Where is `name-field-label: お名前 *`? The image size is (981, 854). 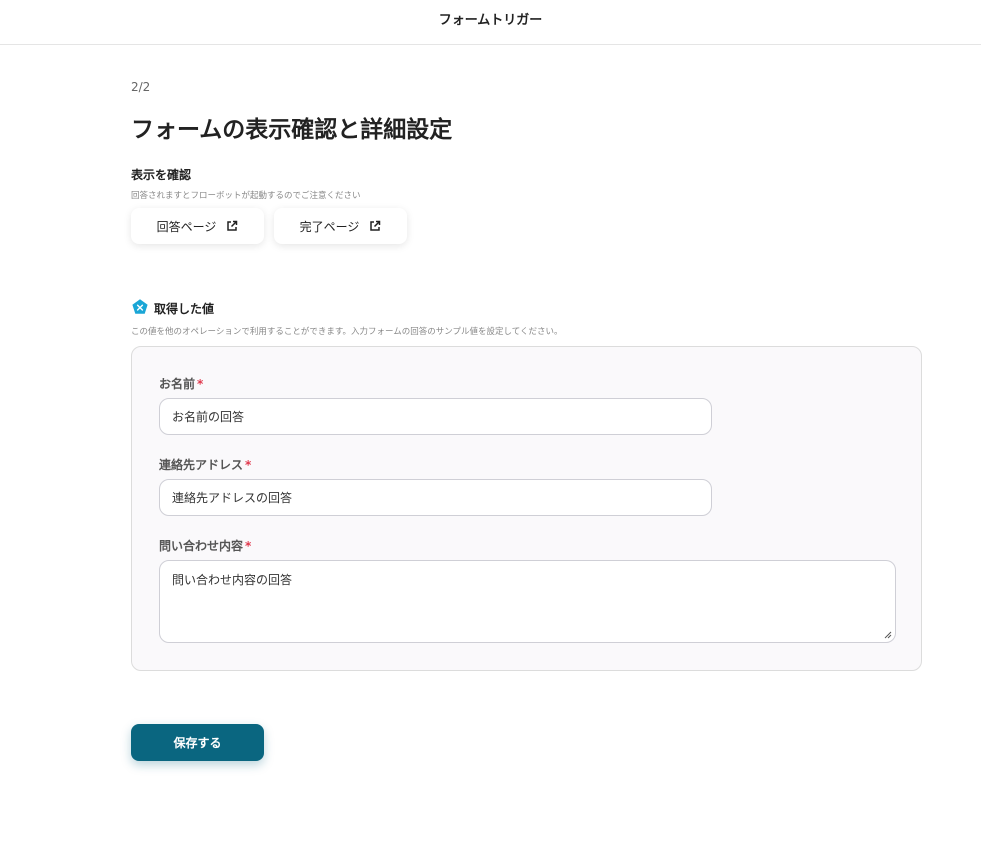
name-field-label: お名前 * is located at coordinates (181, 384).